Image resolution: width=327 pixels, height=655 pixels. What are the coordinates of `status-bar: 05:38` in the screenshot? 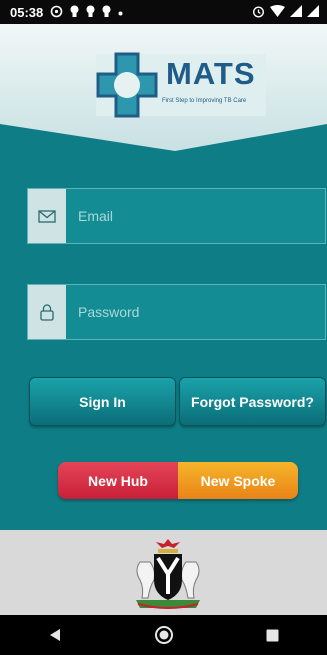 It's located at (163, 12).